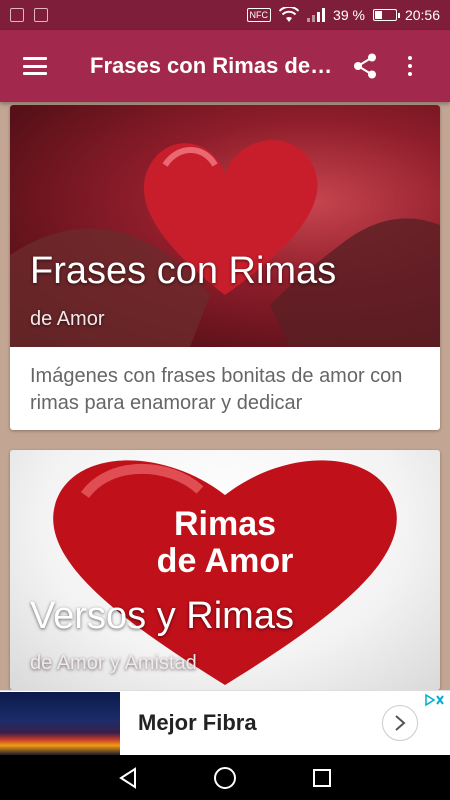 The image size is (450, 800). Describe the element at coordinates (197, 723) in the screenshot. I see `ad-headline: Mejor Fibra` at that location.